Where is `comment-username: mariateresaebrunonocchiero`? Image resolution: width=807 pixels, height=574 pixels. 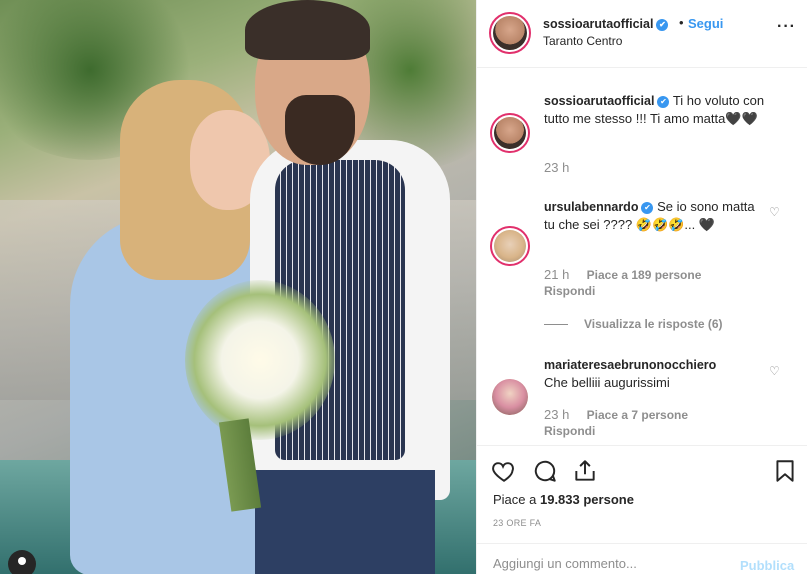
comment-username: mariateresaebrunonocchiero is located at coordinates (630, 365).